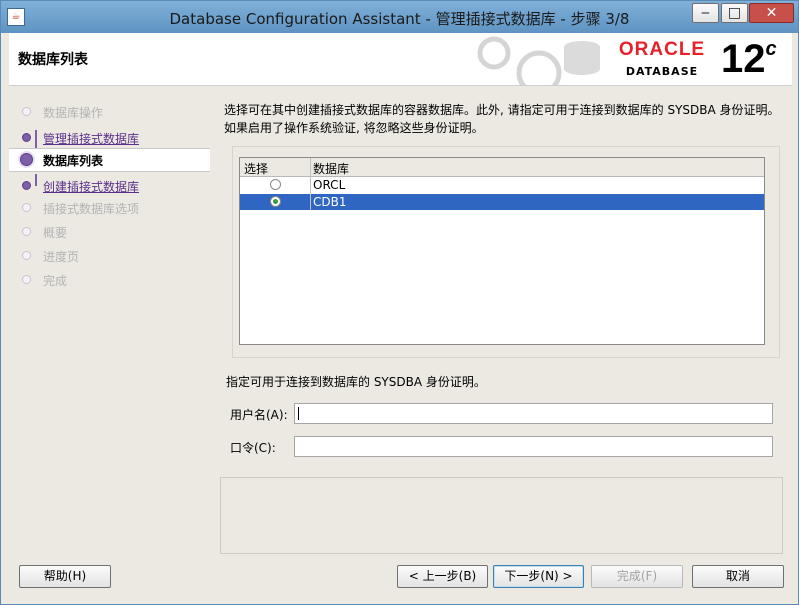  What do you see at coordinates (55, 281) in the screenshot?
I see `step-label: 完成` at bounding box center [55, 281].